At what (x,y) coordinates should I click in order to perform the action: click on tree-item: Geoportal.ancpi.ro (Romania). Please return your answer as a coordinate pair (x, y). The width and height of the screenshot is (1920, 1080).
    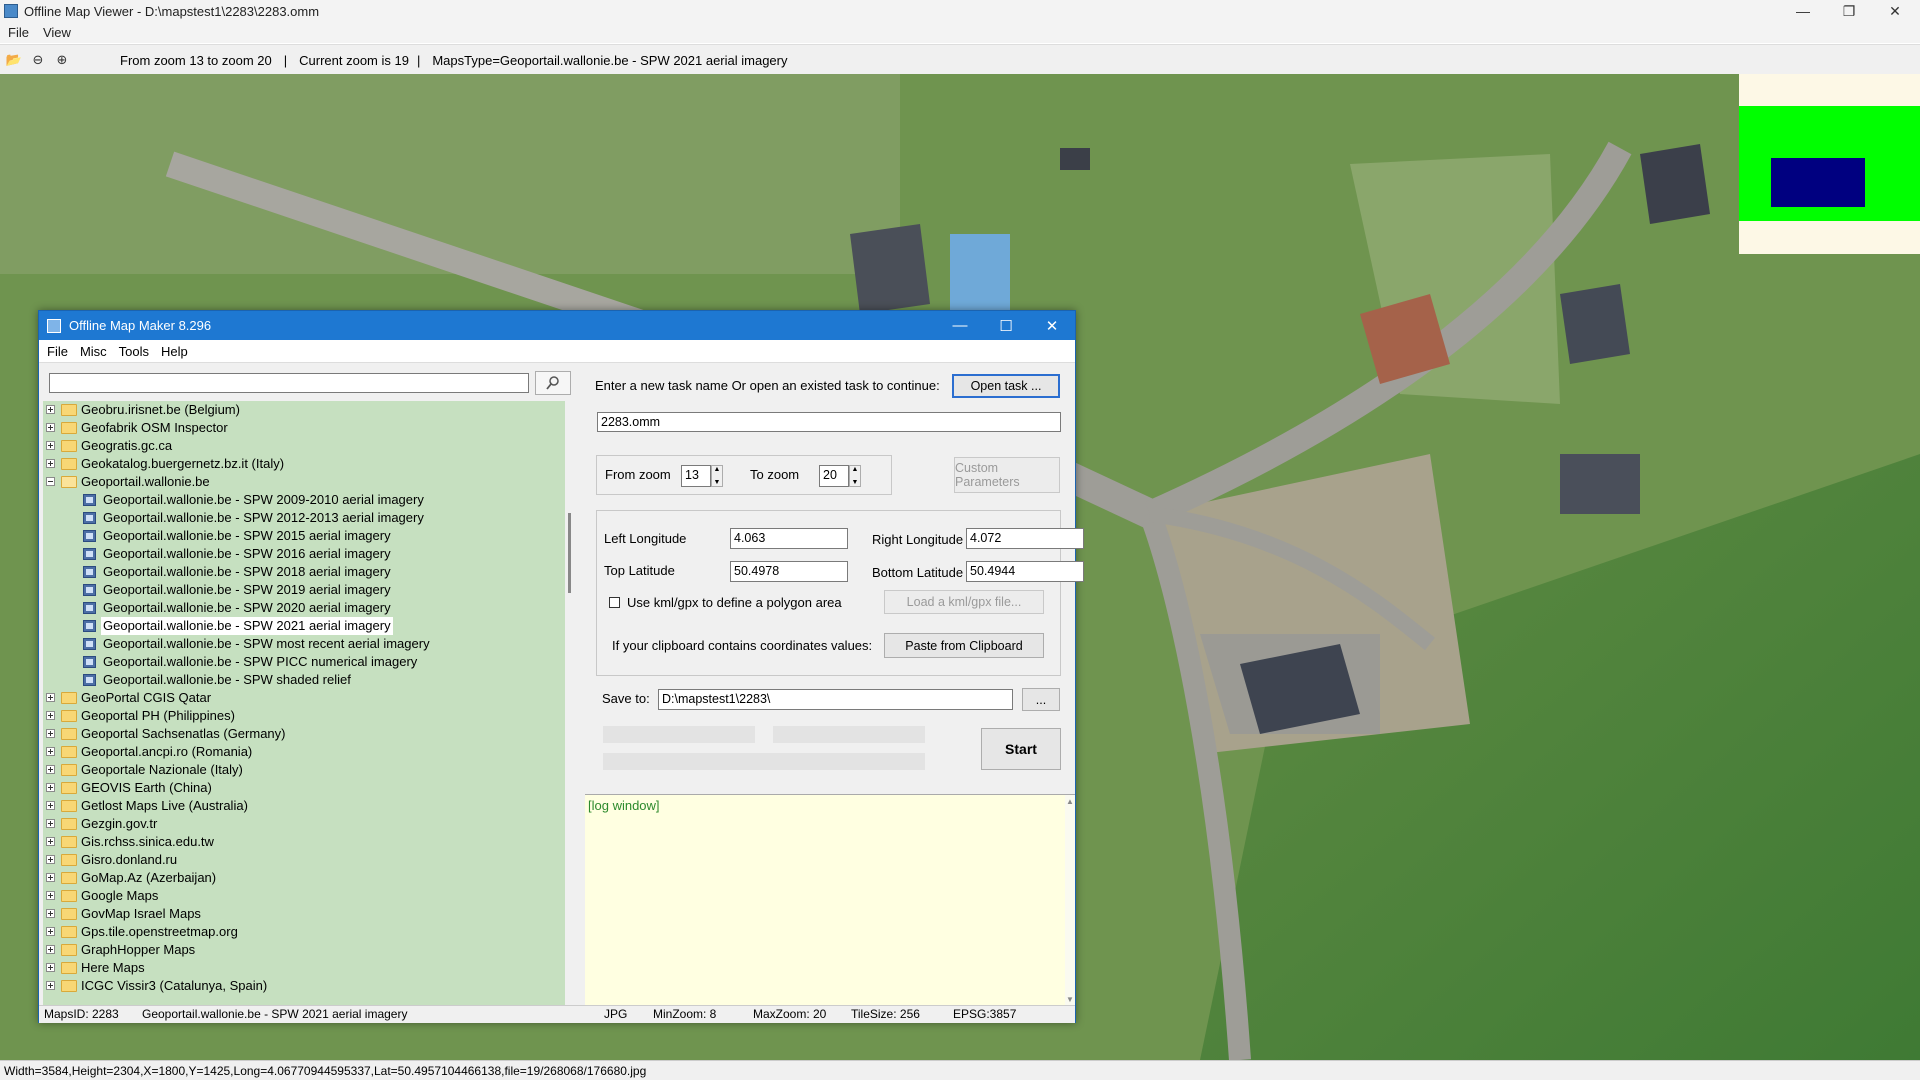
    Looking at the image, I should click on (304, 752).